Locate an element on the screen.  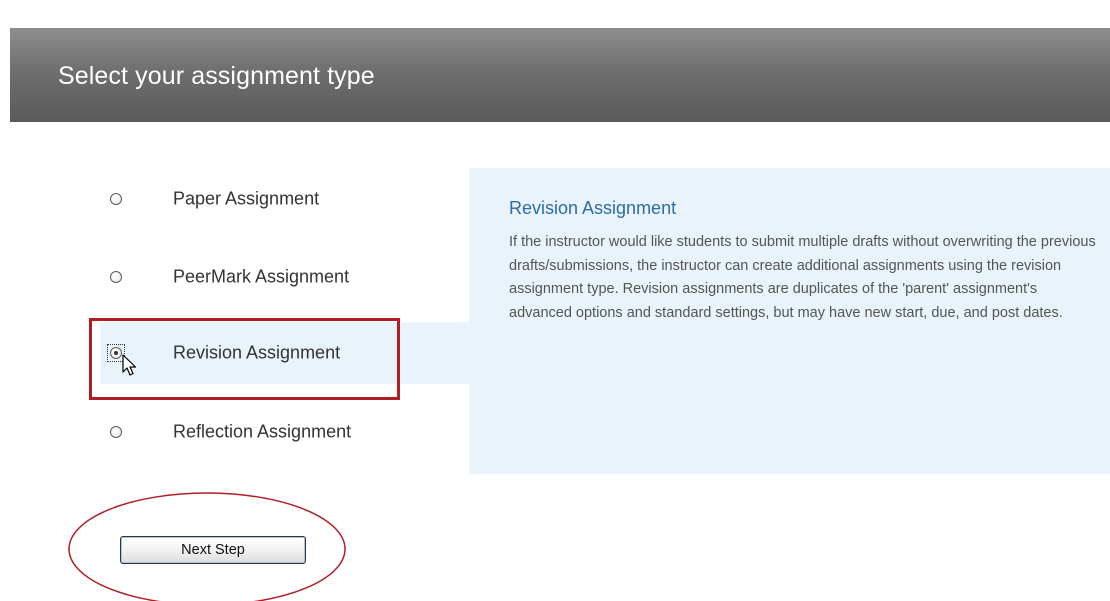
option-peermark-assignment: PeerMark Assignment is located at coordinates (285, 277).